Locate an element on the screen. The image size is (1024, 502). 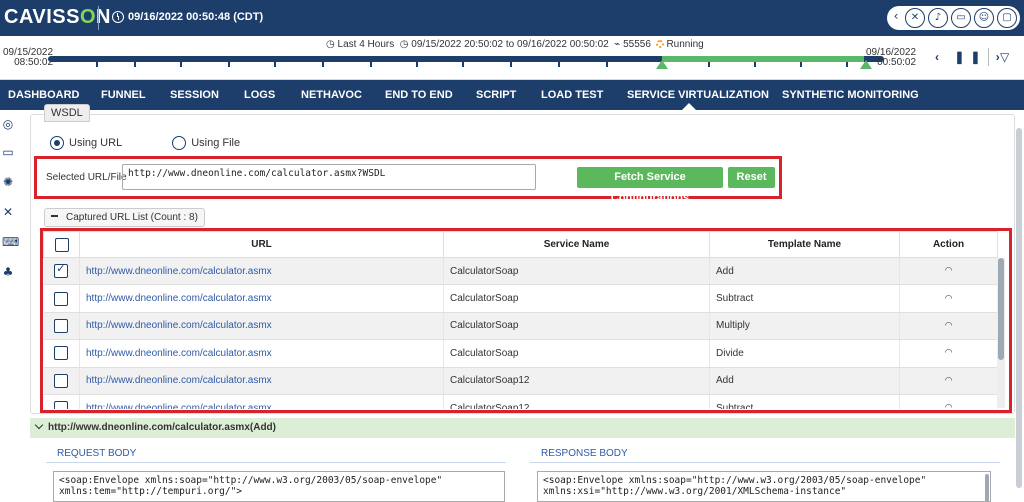
column-header-url: URL is located at coordinates (261, 244).